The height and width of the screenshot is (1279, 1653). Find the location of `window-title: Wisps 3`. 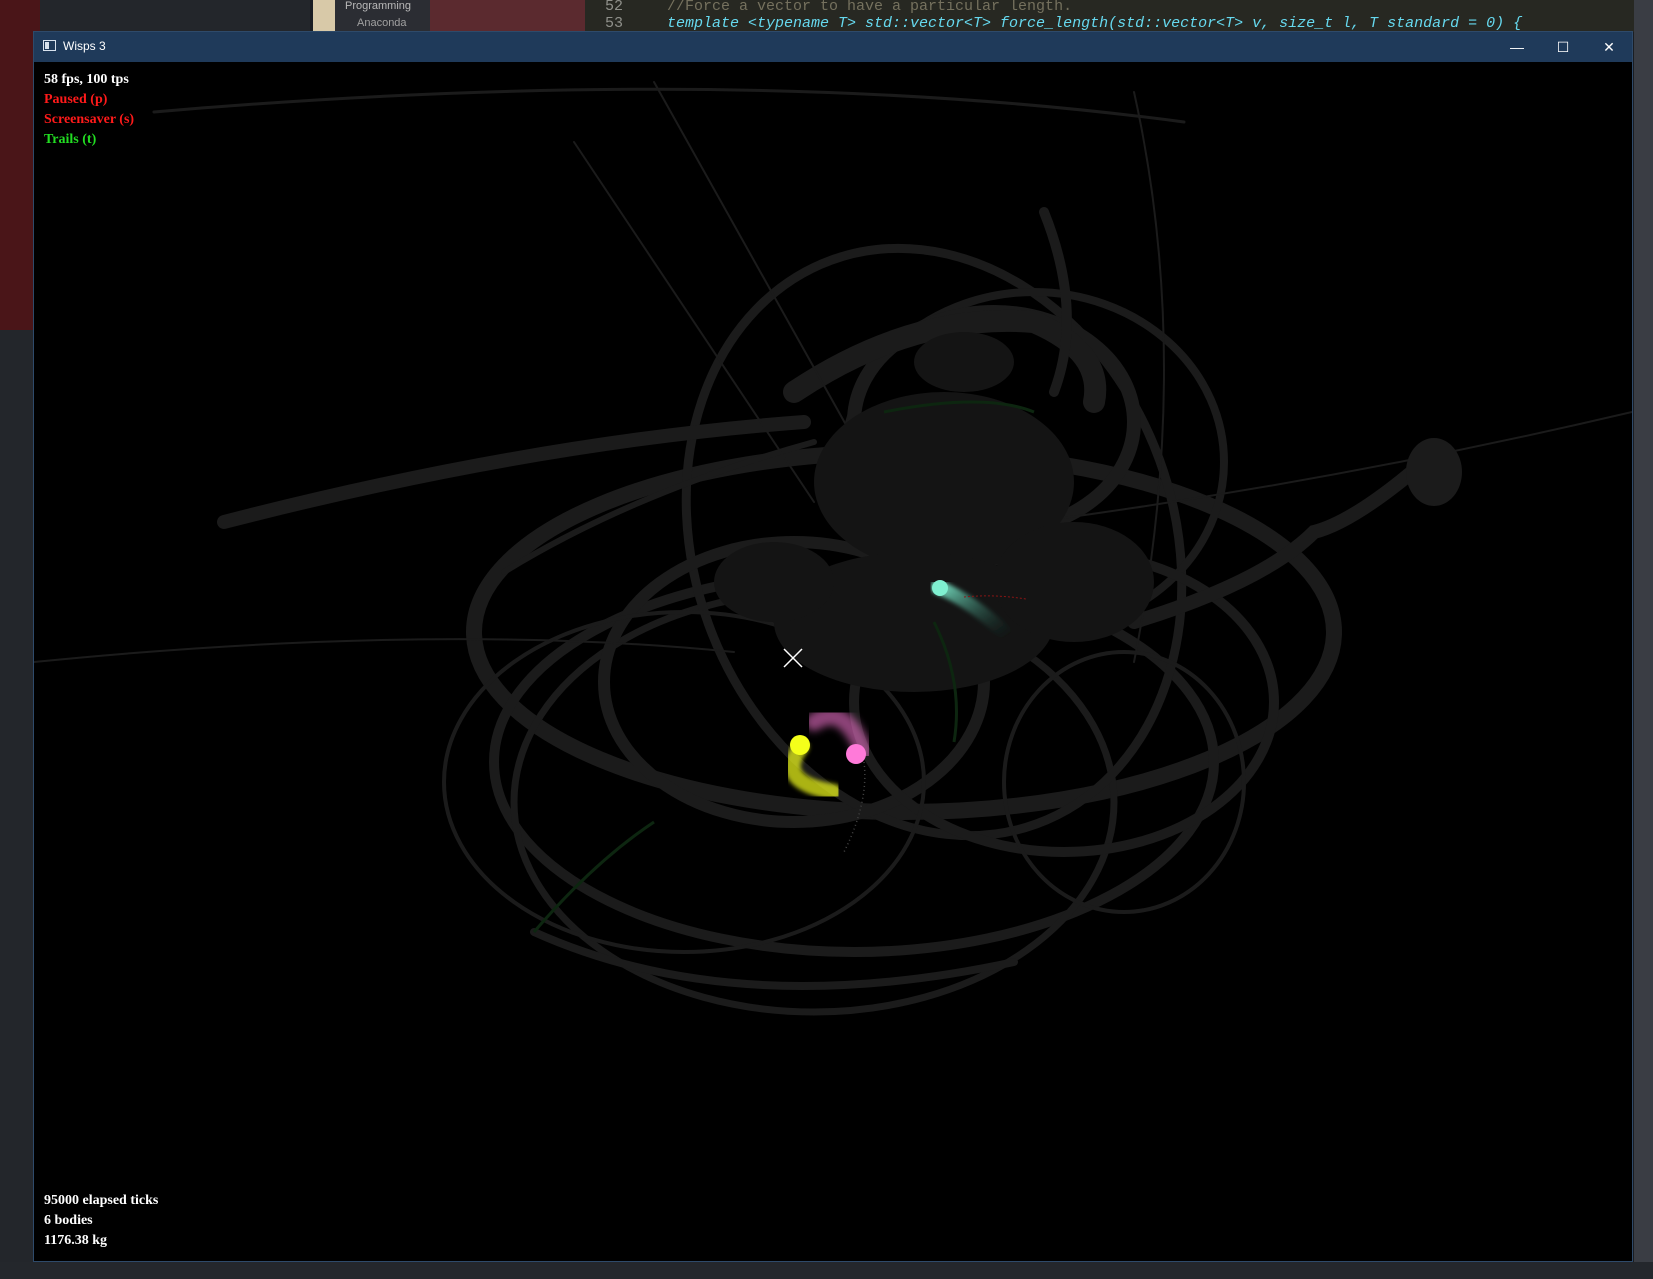

window-title: Wisps 3 is located at coordinates (84, 46).